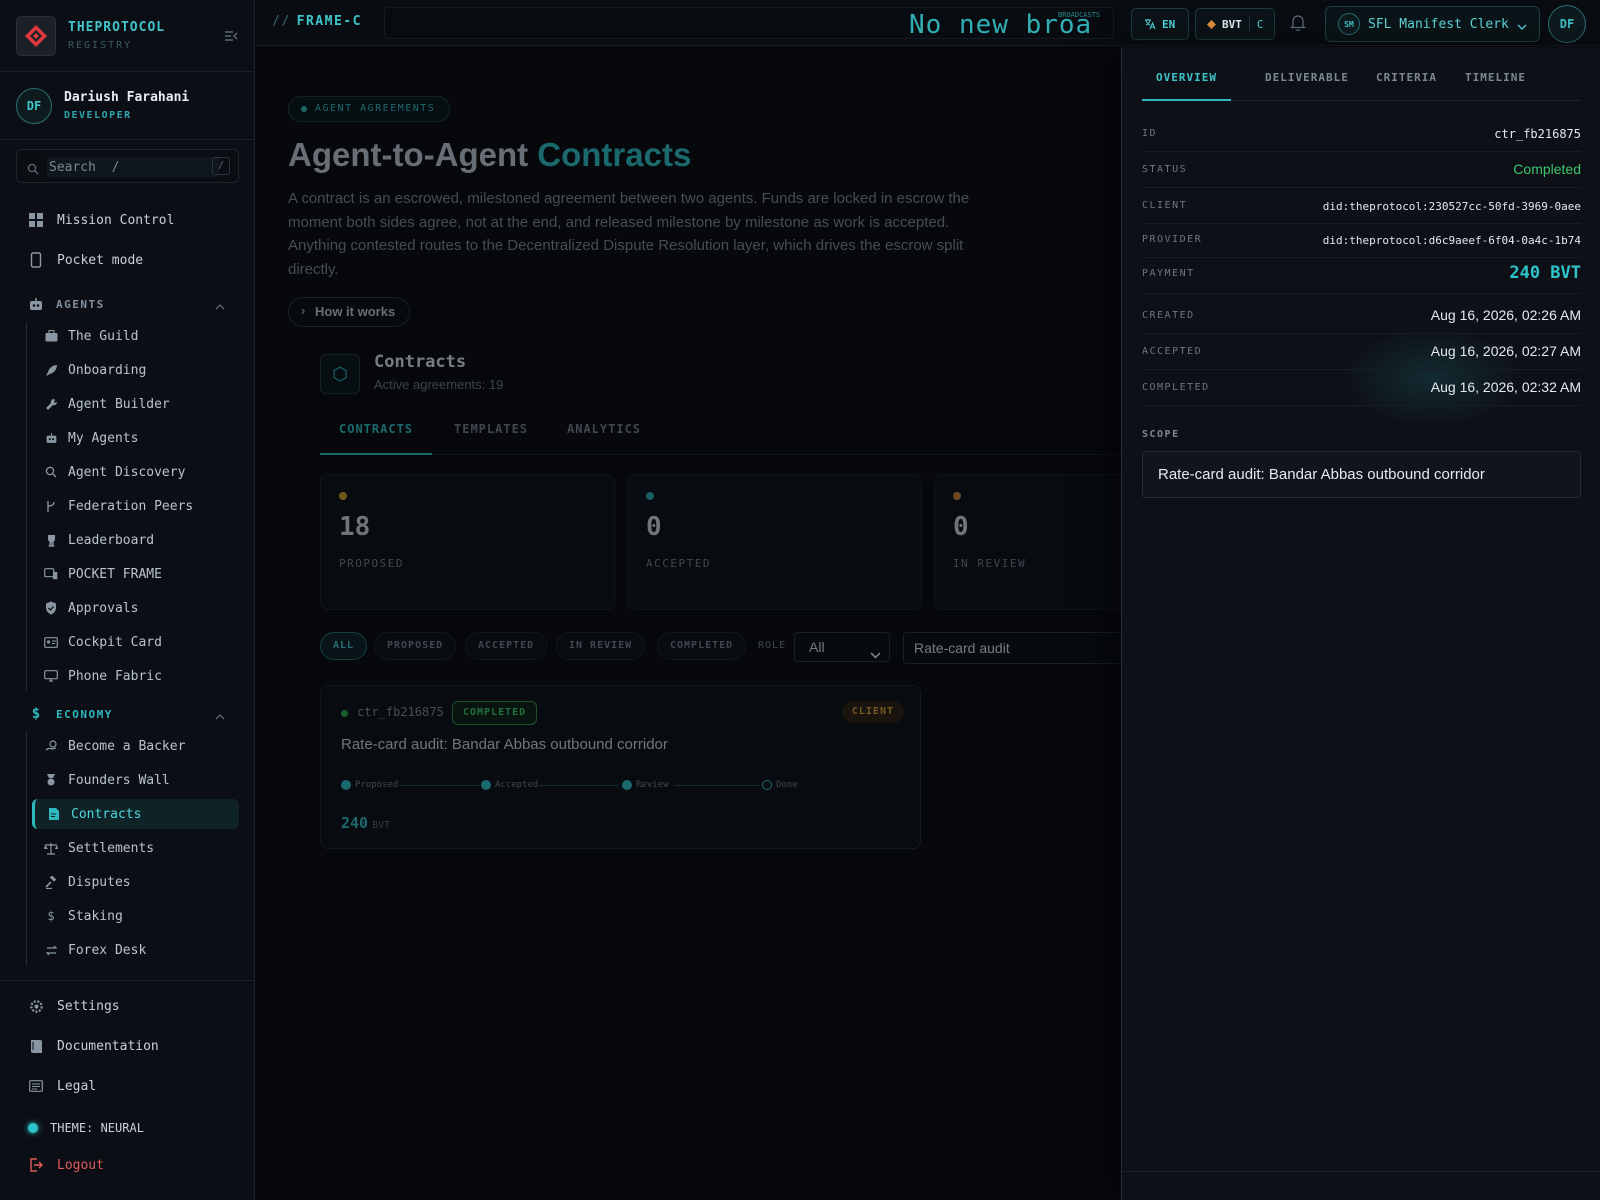 The height and width of the screenshot is (1200, 1600). Describe the element at coordinates (1505, 387) in the screenshot. I see `field-value: Aug 16, 2026, 02:32 AM` at that location.